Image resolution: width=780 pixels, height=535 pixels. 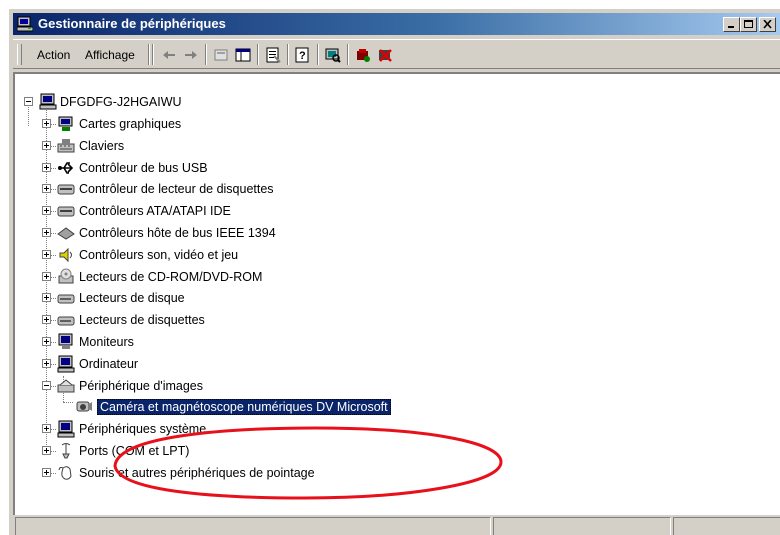 I want to click on tree-category: Ports (COM et LPT), so click(x=295, y=451).